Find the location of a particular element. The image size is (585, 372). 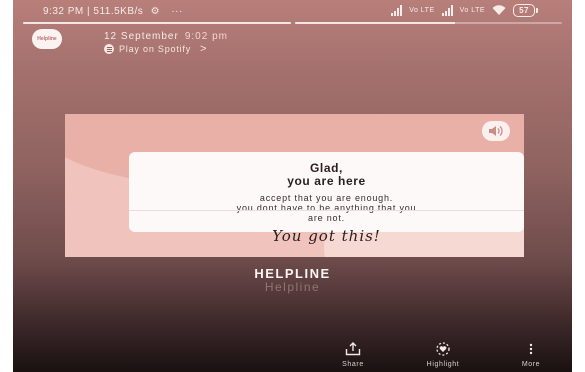

avatar: Helpline is located at coordinates (47, 39).